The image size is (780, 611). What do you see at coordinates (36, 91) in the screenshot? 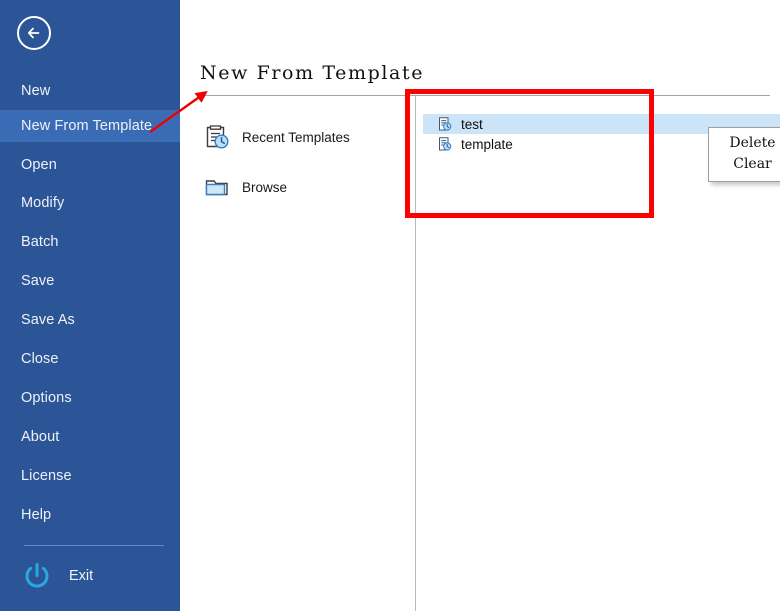
I see `sidebar-item-label: New` at bounding box center [36, 91].